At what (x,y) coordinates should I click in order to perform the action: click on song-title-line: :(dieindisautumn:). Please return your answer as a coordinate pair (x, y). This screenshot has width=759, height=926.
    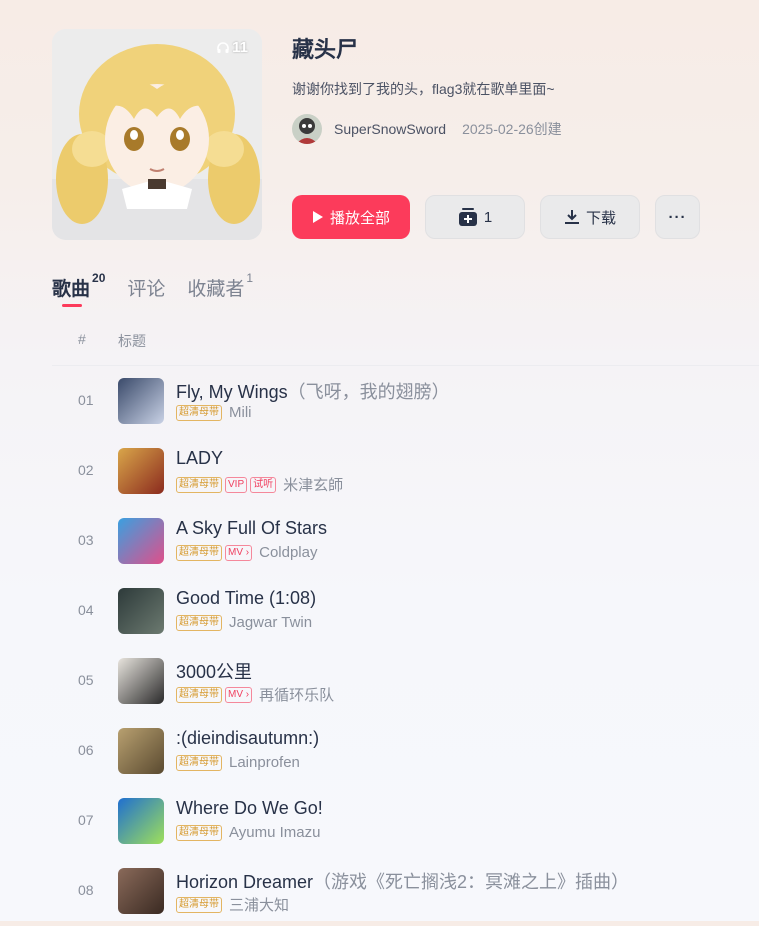
    Looking at the image, I should click on (247, 738).